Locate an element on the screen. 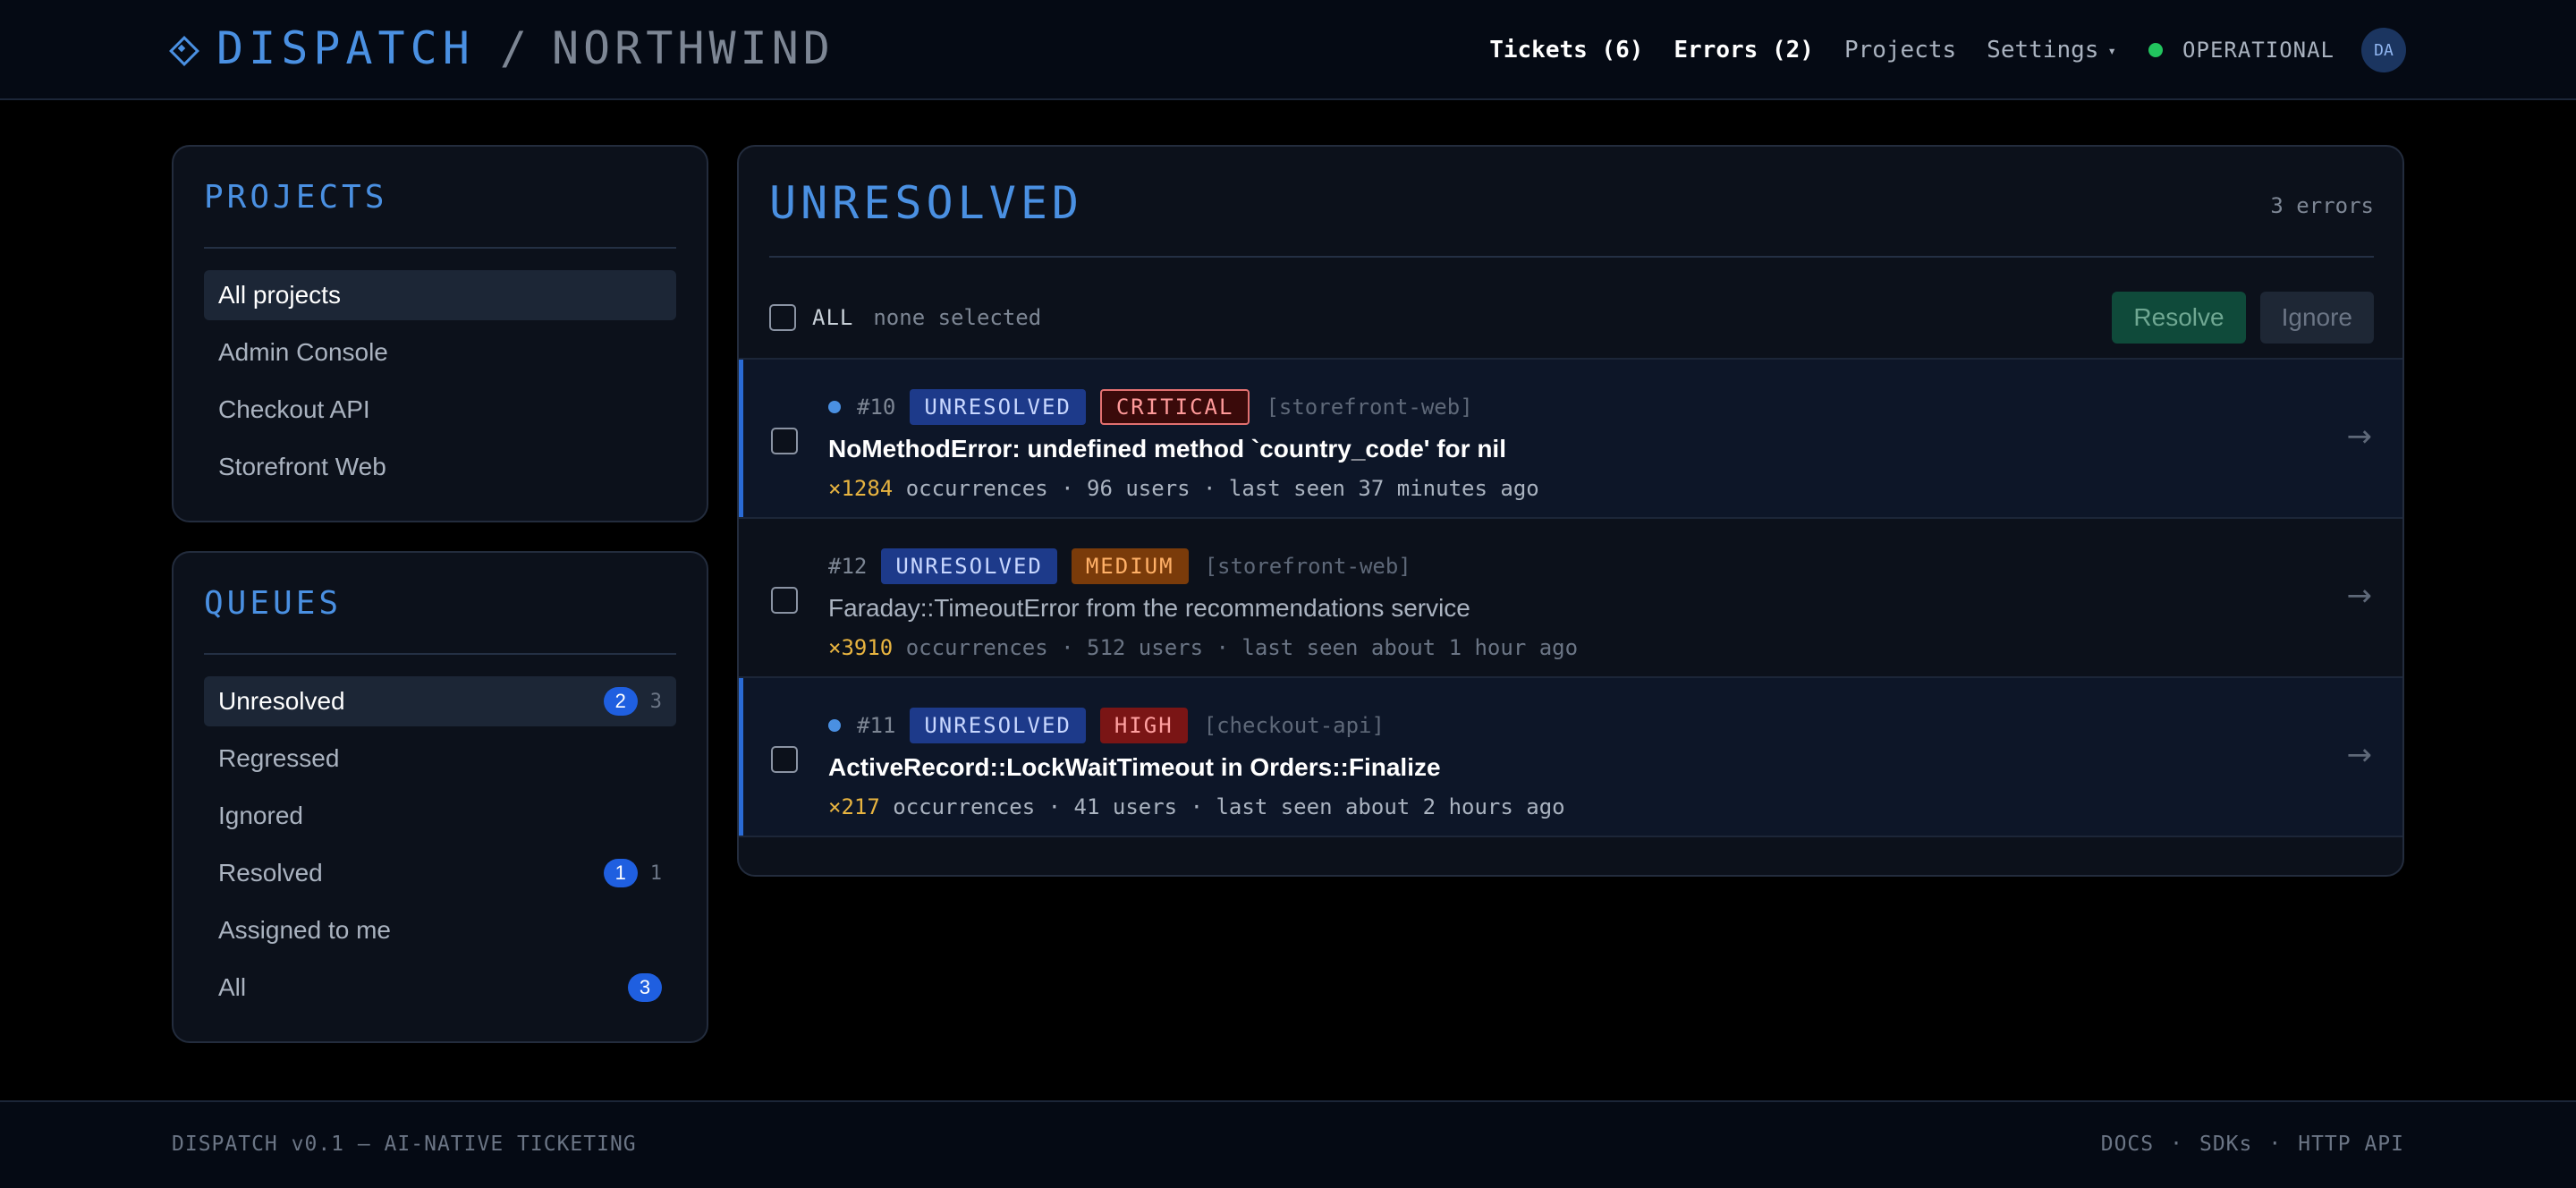  unread-badge: 2 is located at coordinates (620, 702).